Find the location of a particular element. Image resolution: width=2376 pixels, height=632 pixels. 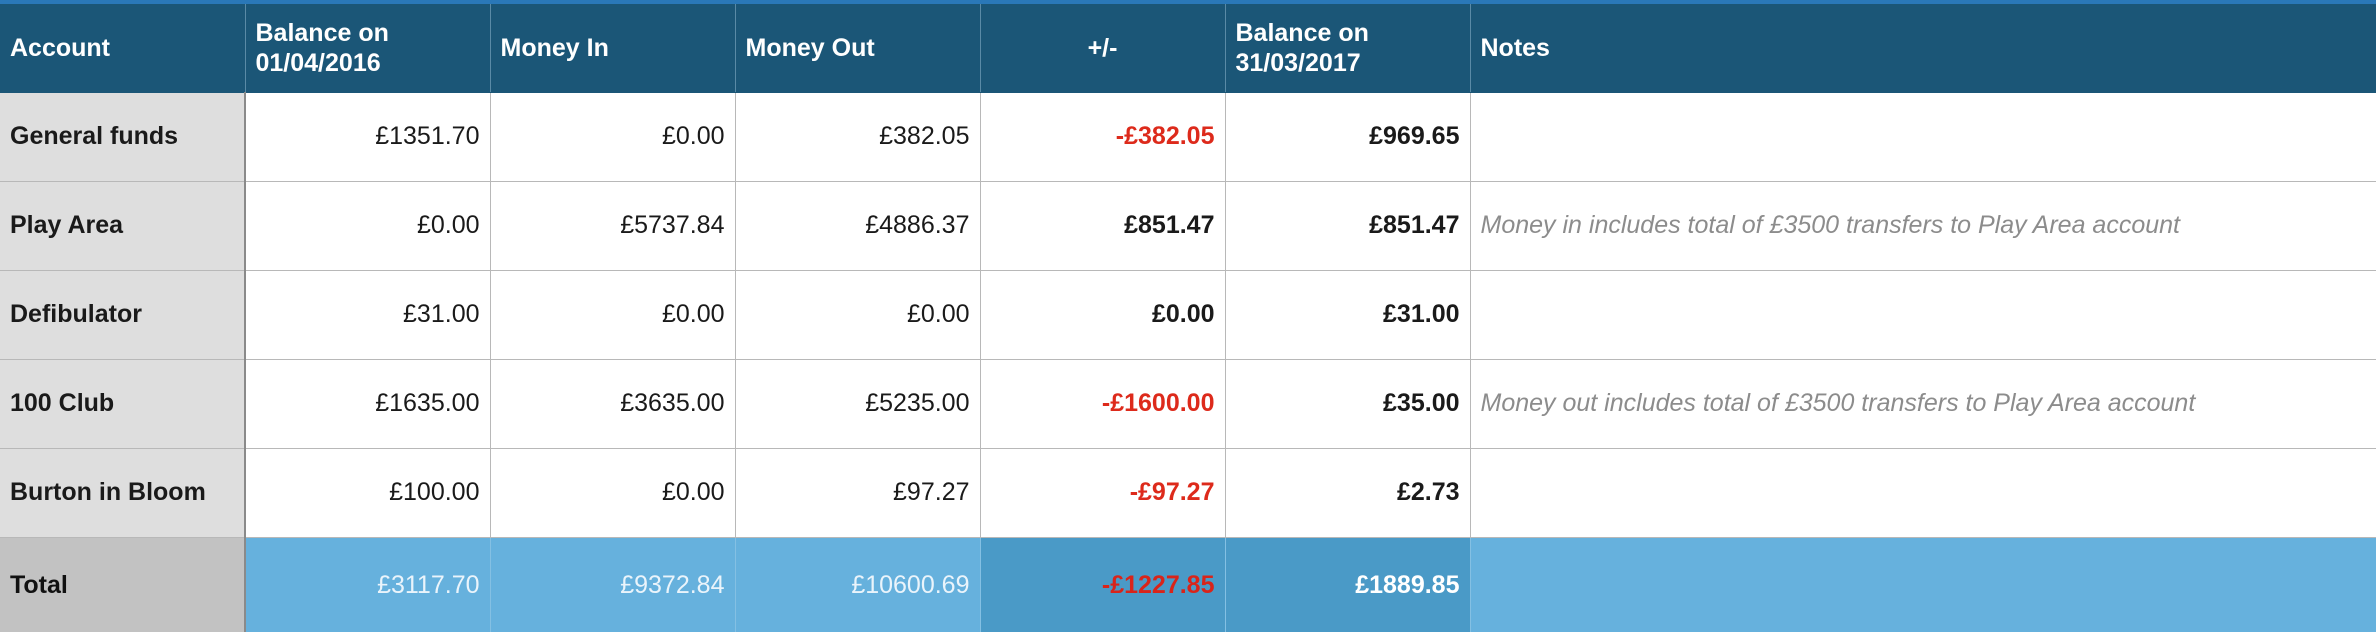

money-in-cell: £5737.84 is located at coordinates (613, 226).